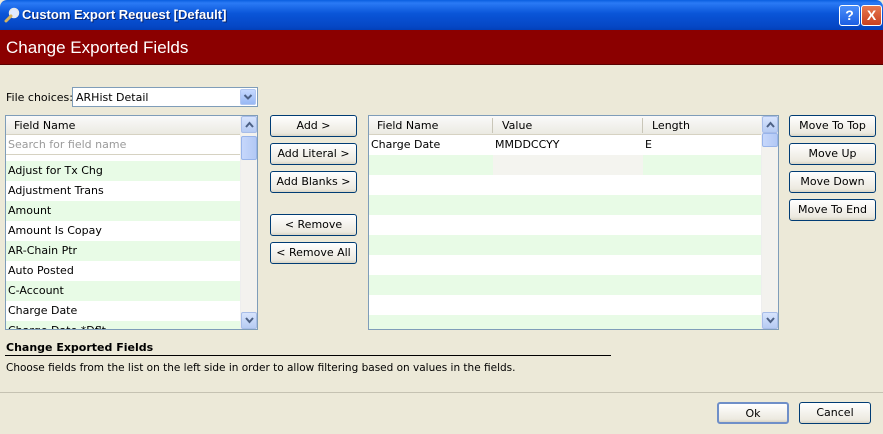 The width and height of the screenshot is (883, 434). Describe the element at coordinates (441, 15) in the screenshot. I see `title-bar: Custom Export Request [Default] ? X` at that location.